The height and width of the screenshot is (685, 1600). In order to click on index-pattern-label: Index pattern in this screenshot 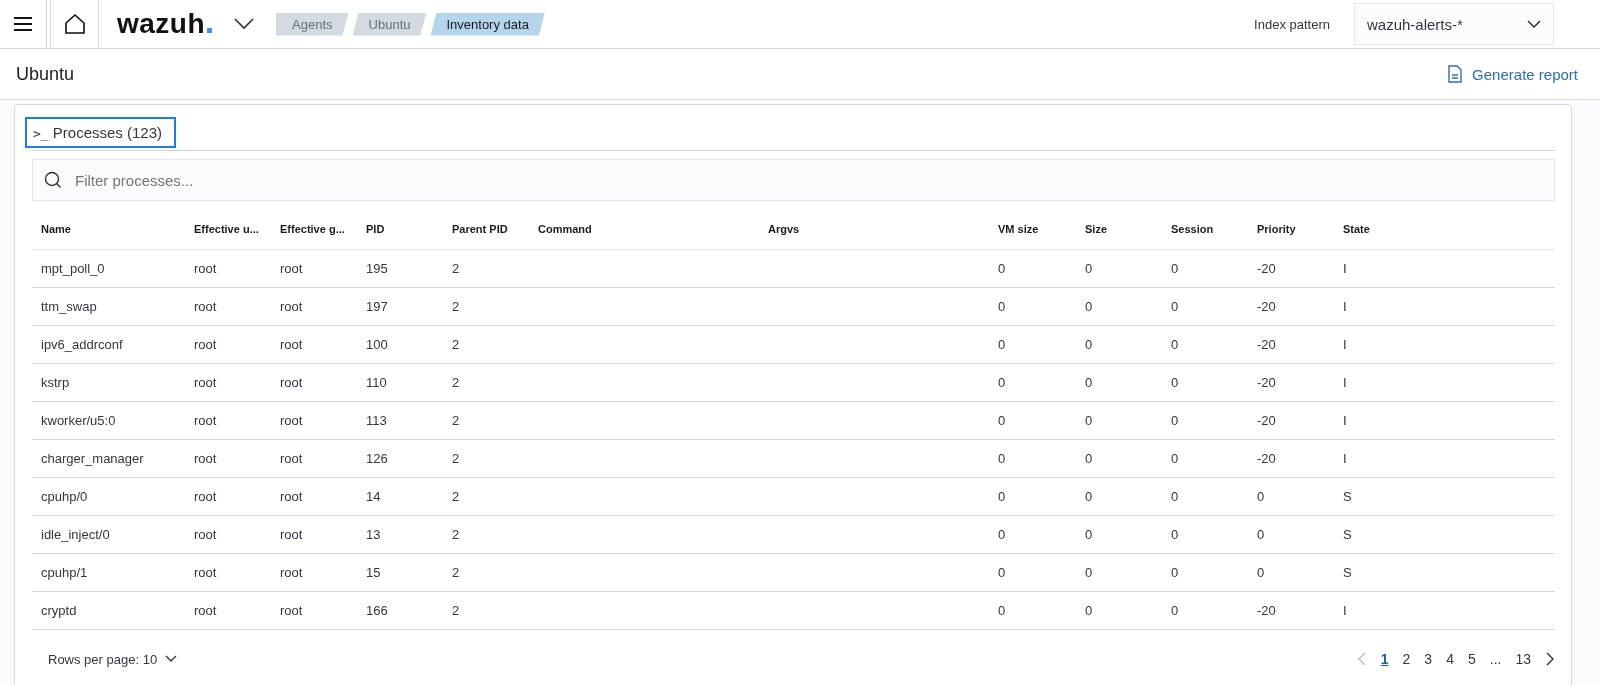, I will do `click(1292, 24)`.